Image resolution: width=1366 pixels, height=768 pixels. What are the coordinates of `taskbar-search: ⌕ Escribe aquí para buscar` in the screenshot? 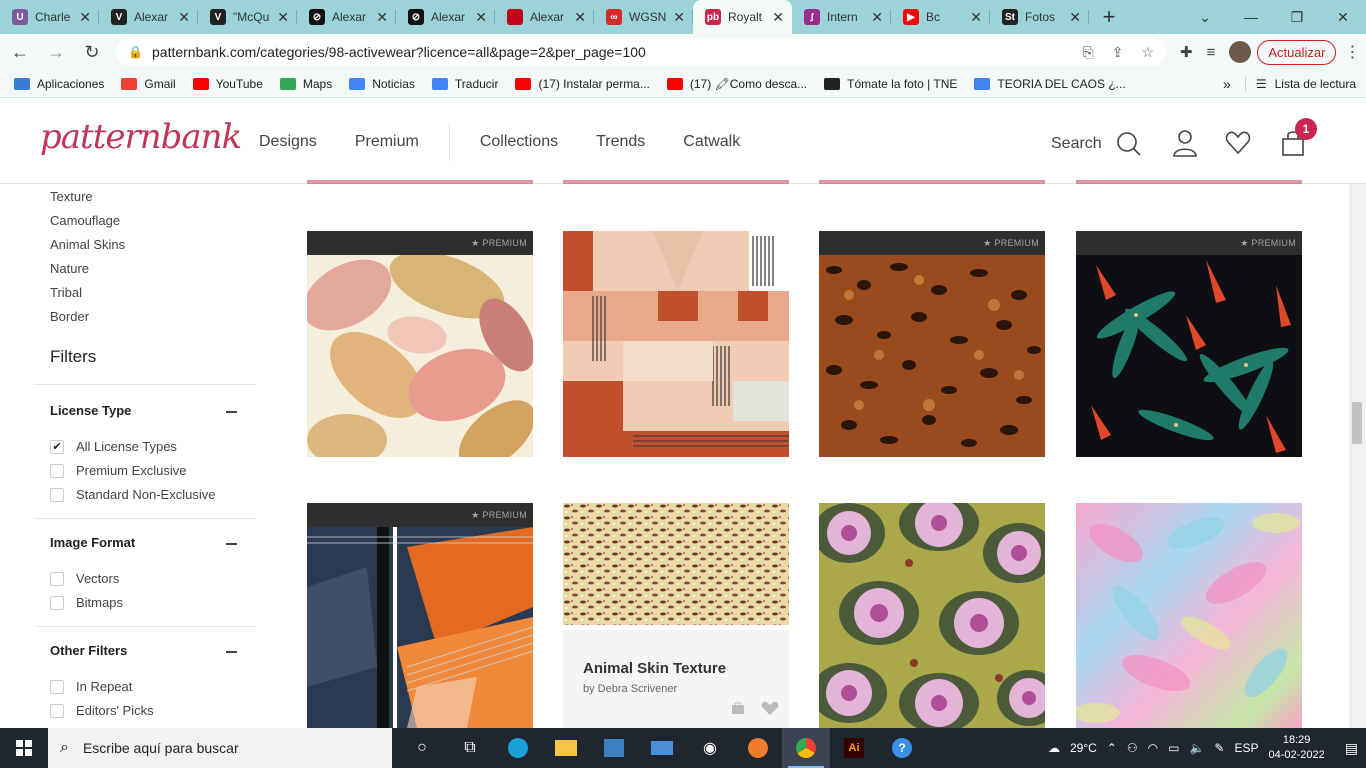 It's located at (220, 748).